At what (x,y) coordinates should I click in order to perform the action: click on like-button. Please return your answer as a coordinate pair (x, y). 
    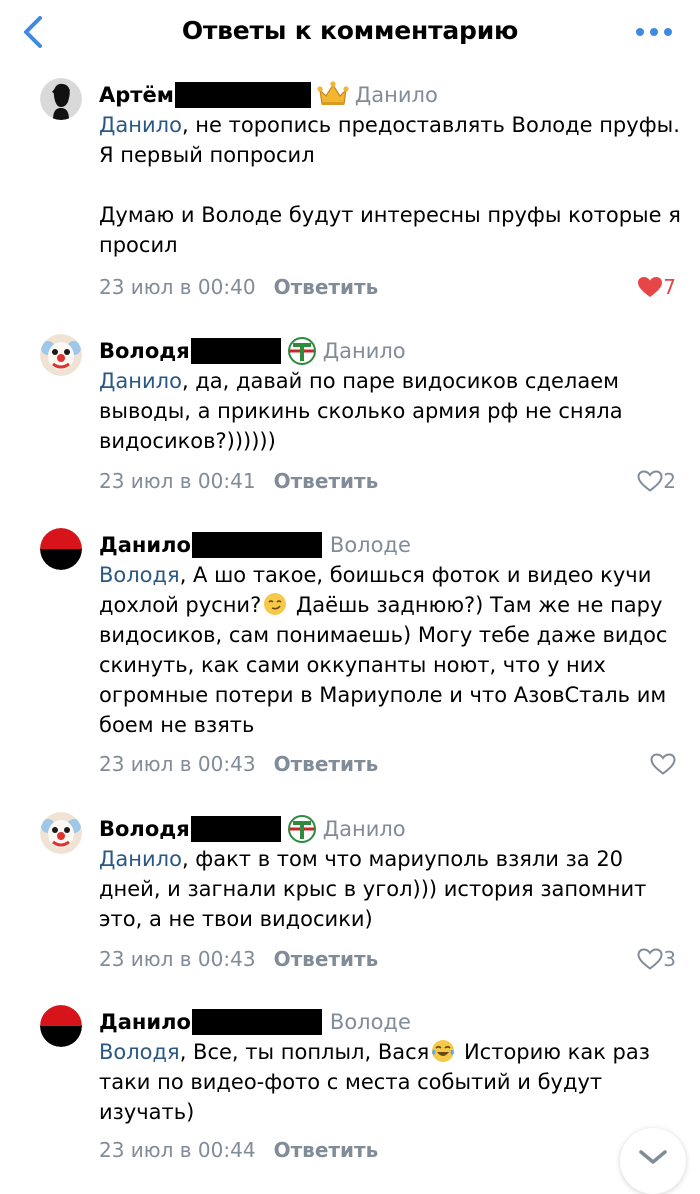
    Looking at the image, I should click on (663, 764).